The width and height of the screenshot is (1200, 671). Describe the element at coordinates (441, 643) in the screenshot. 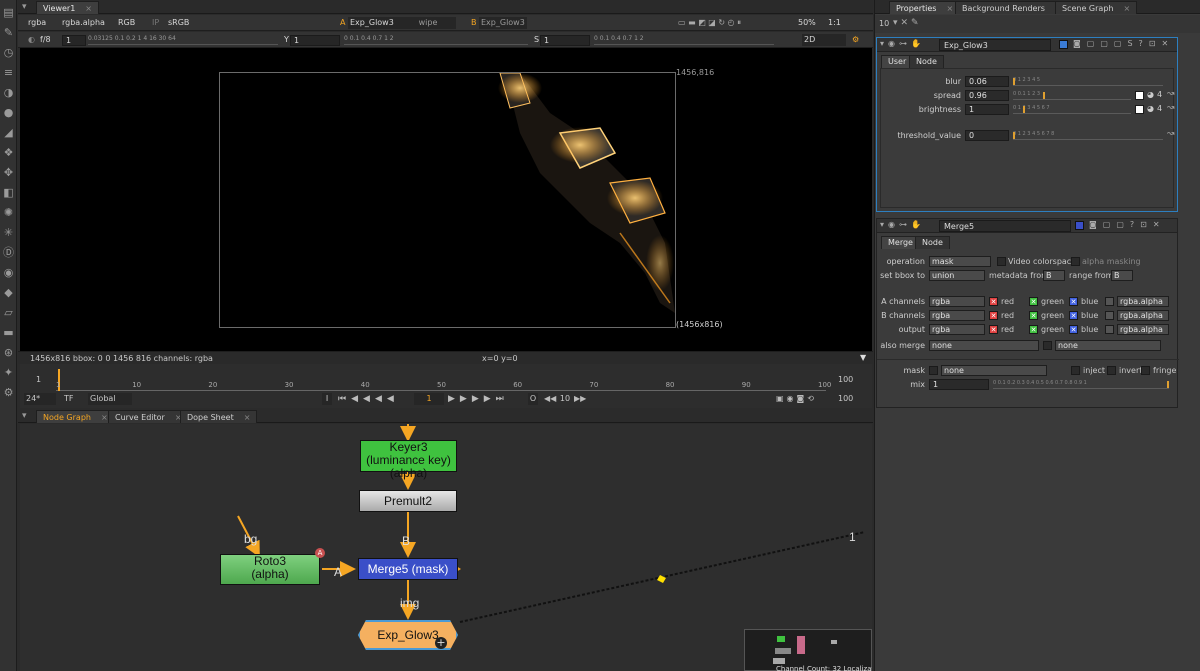

I see `plus-icon: +` at that location.